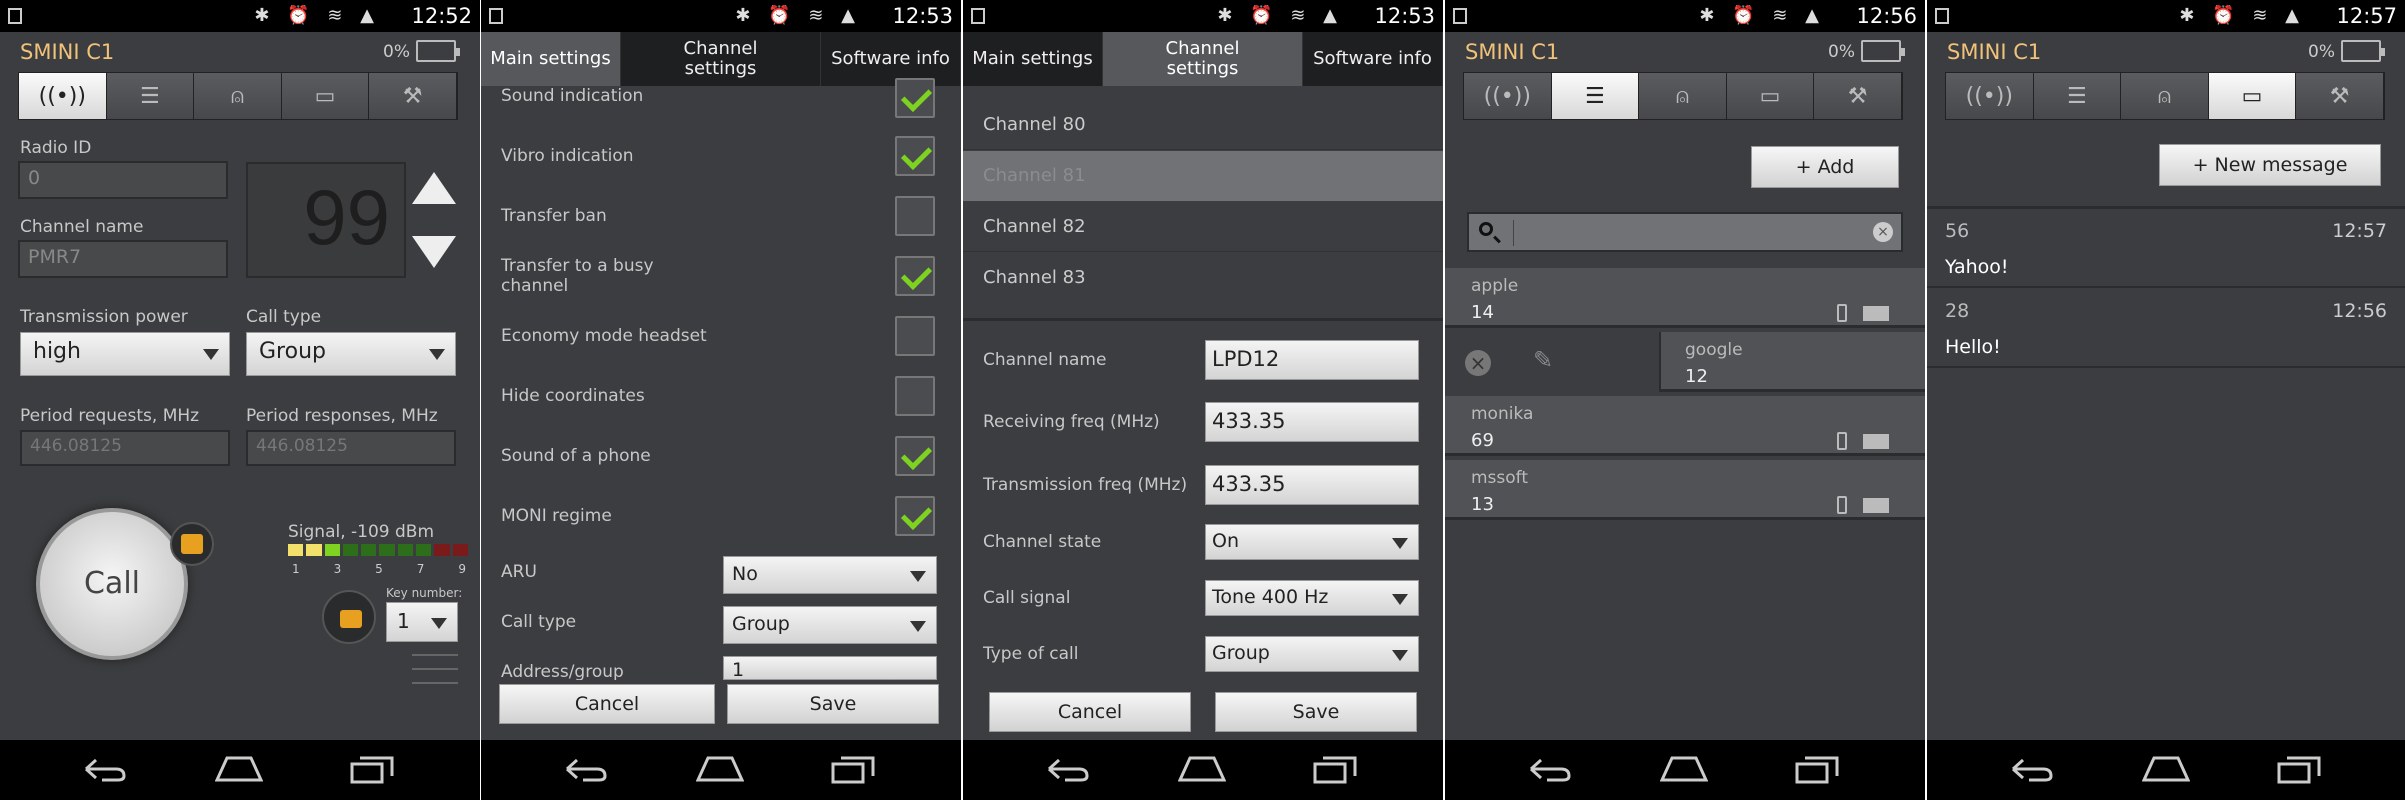 Image resolution: width=2405 pixels, height=800 pixels. I want to click on grip-icon, so click(435, 669).